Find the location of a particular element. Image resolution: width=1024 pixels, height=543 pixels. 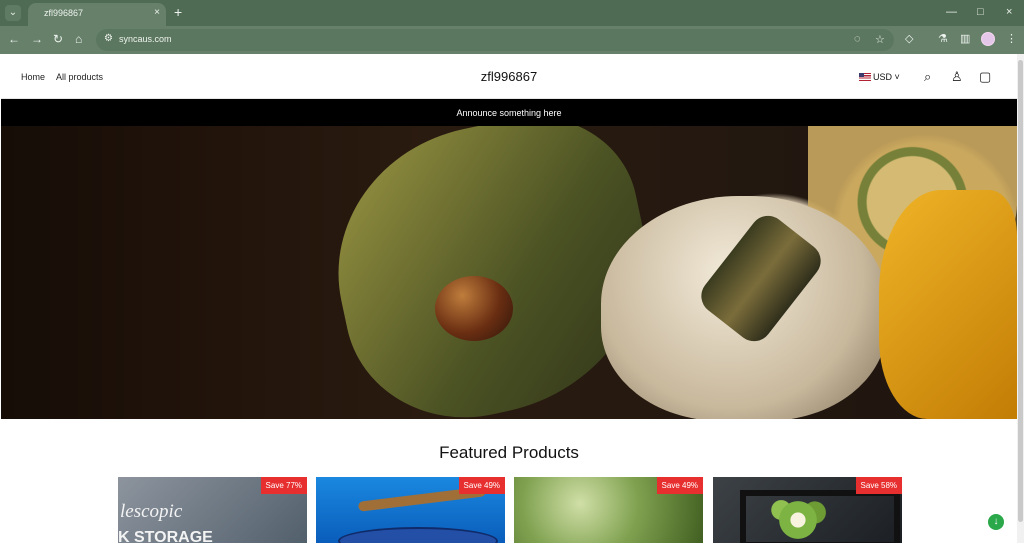

discount-badge: Save 58% is located at coordinates (878, 485).